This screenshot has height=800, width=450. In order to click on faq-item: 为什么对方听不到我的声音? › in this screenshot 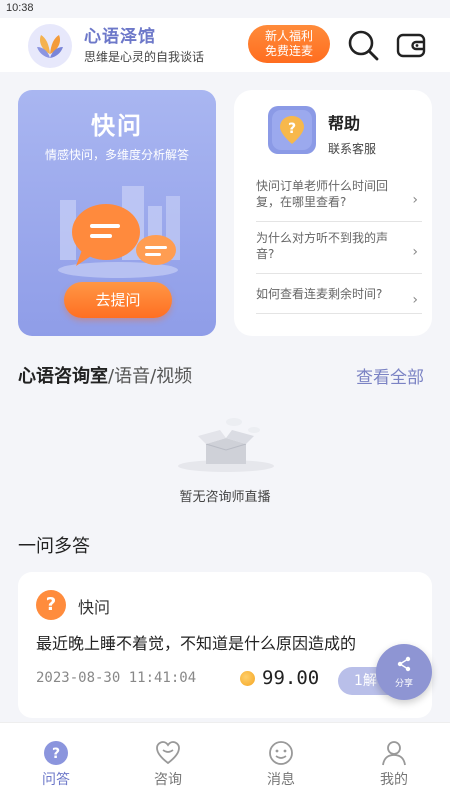, I will do `click(339, 252)`.